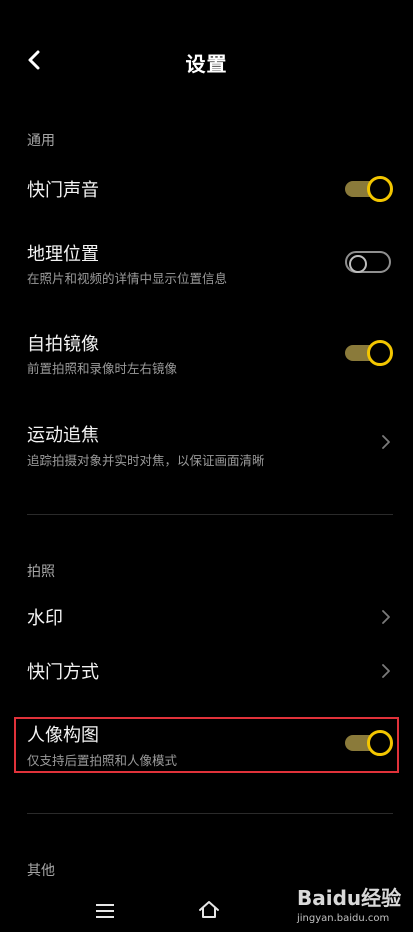 The image size is (413, 932). I want to click on section-label-photo: 拍照, so click(41, 572).